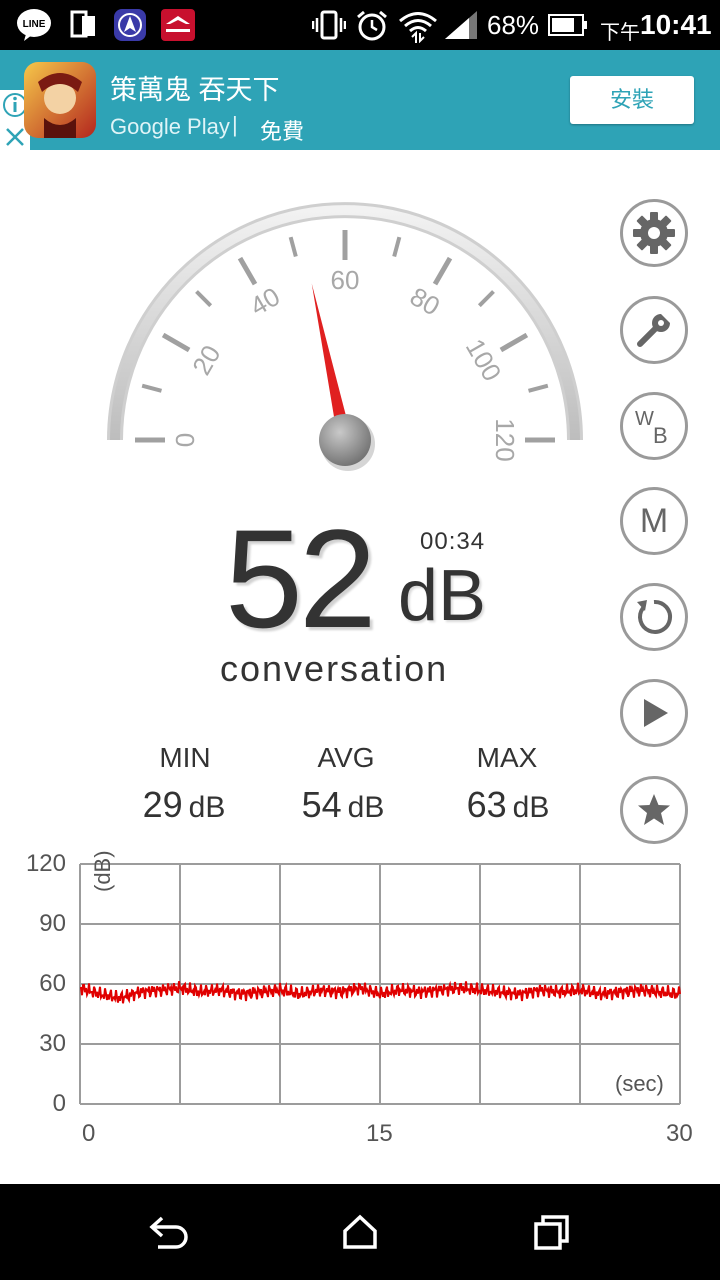 The image size is (720, 1280). I want to click on wifi-icon, so click(418, 27).